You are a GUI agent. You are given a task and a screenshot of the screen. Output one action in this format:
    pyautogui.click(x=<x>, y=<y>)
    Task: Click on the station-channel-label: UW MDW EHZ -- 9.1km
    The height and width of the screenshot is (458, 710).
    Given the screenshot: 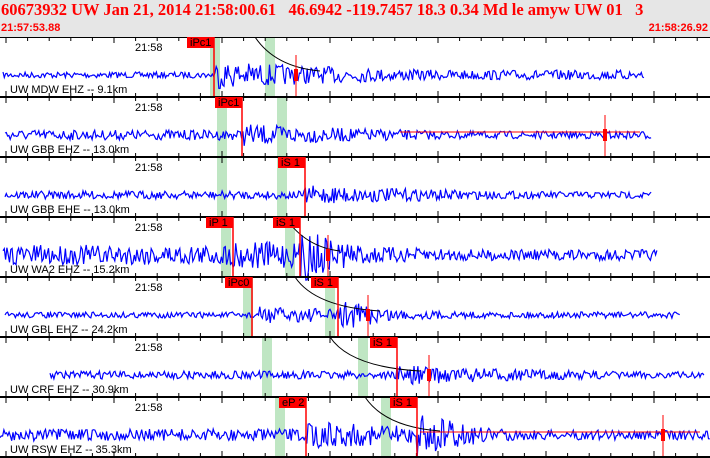 What is the action you would take?
    pyautogui.click(x=68, y=90)
    